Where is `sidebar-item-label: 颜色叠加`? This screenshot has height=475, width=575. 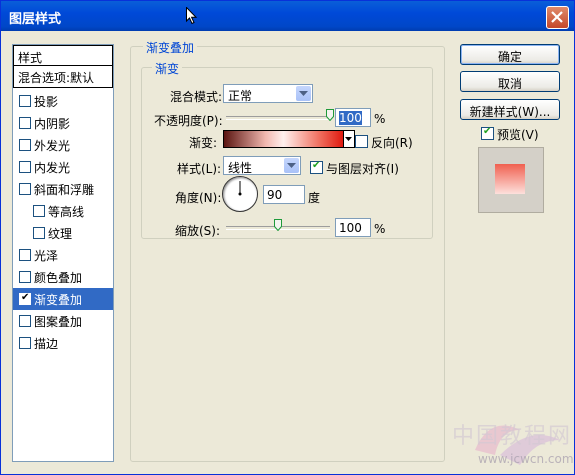 sidebar-item-label: 颜色叠加 is located at coordinates (58, 278).